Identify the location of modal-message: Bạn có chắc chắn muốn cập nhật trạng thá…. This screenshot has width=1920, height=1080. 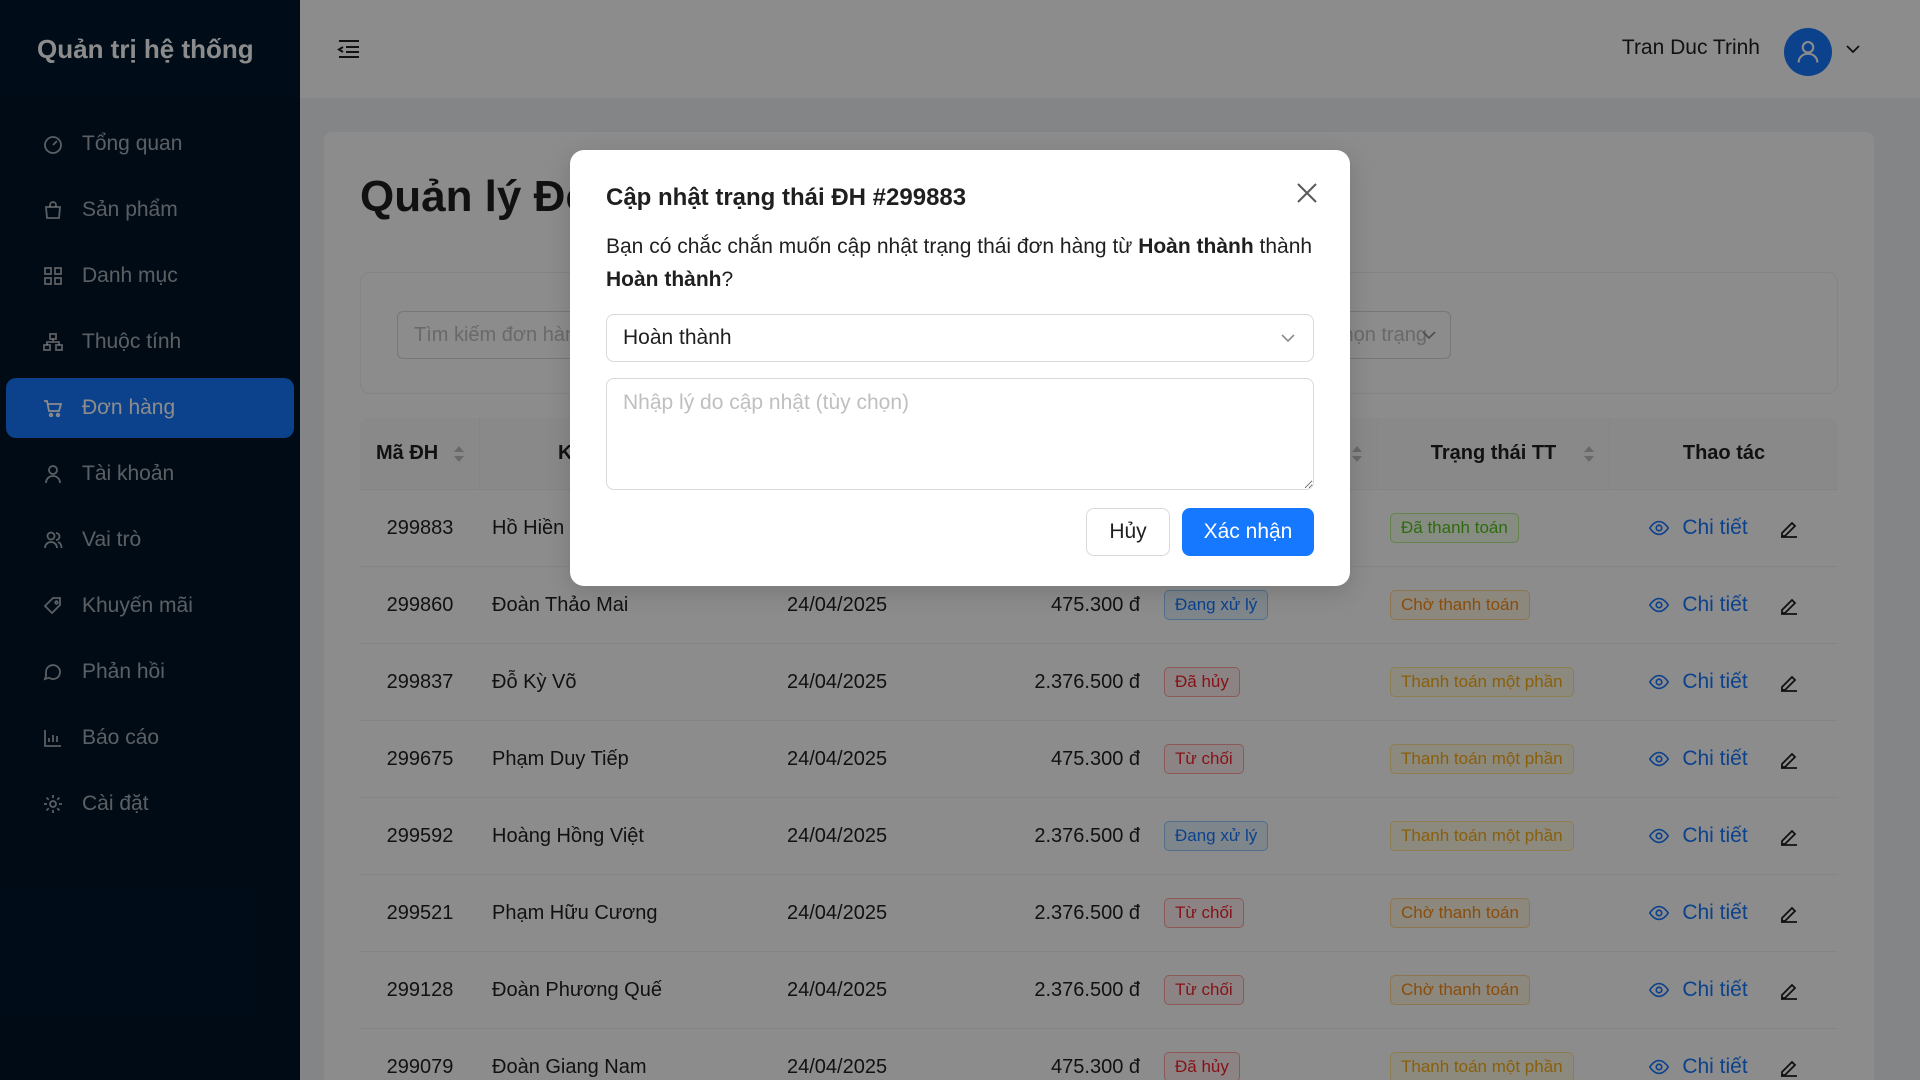
(961, 263).